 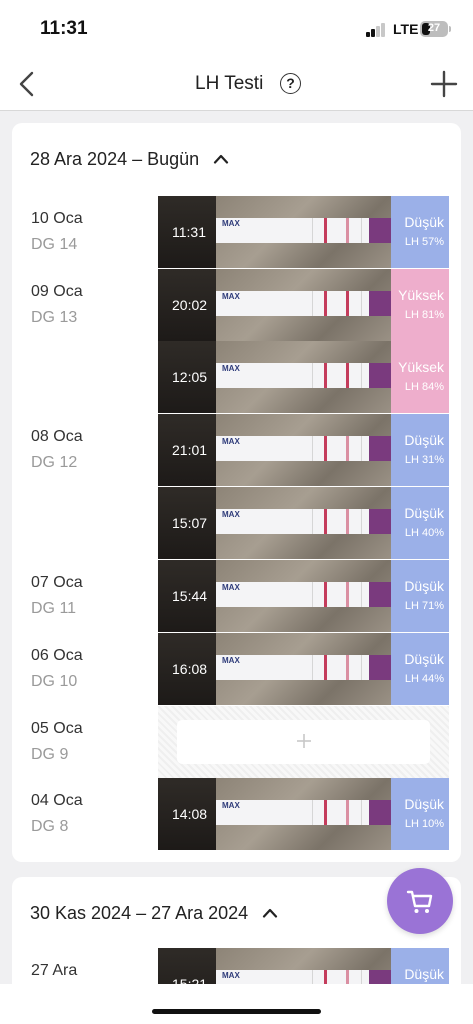 What do you see at coordinates (190, 523) in the screenshot?
I see `test-time: 15:07` at bounding box center [190, 523].